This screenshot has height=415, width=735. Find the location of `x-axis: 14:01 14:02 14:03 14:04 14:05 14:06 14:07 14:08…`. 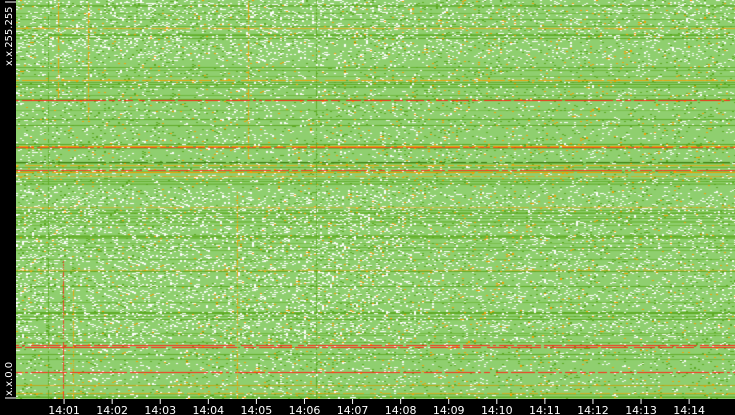

x-axis: 14:01 14:02 14:03 14:04 14:05 14:06 14:07 14:08… is located at coordinates (376, 407).